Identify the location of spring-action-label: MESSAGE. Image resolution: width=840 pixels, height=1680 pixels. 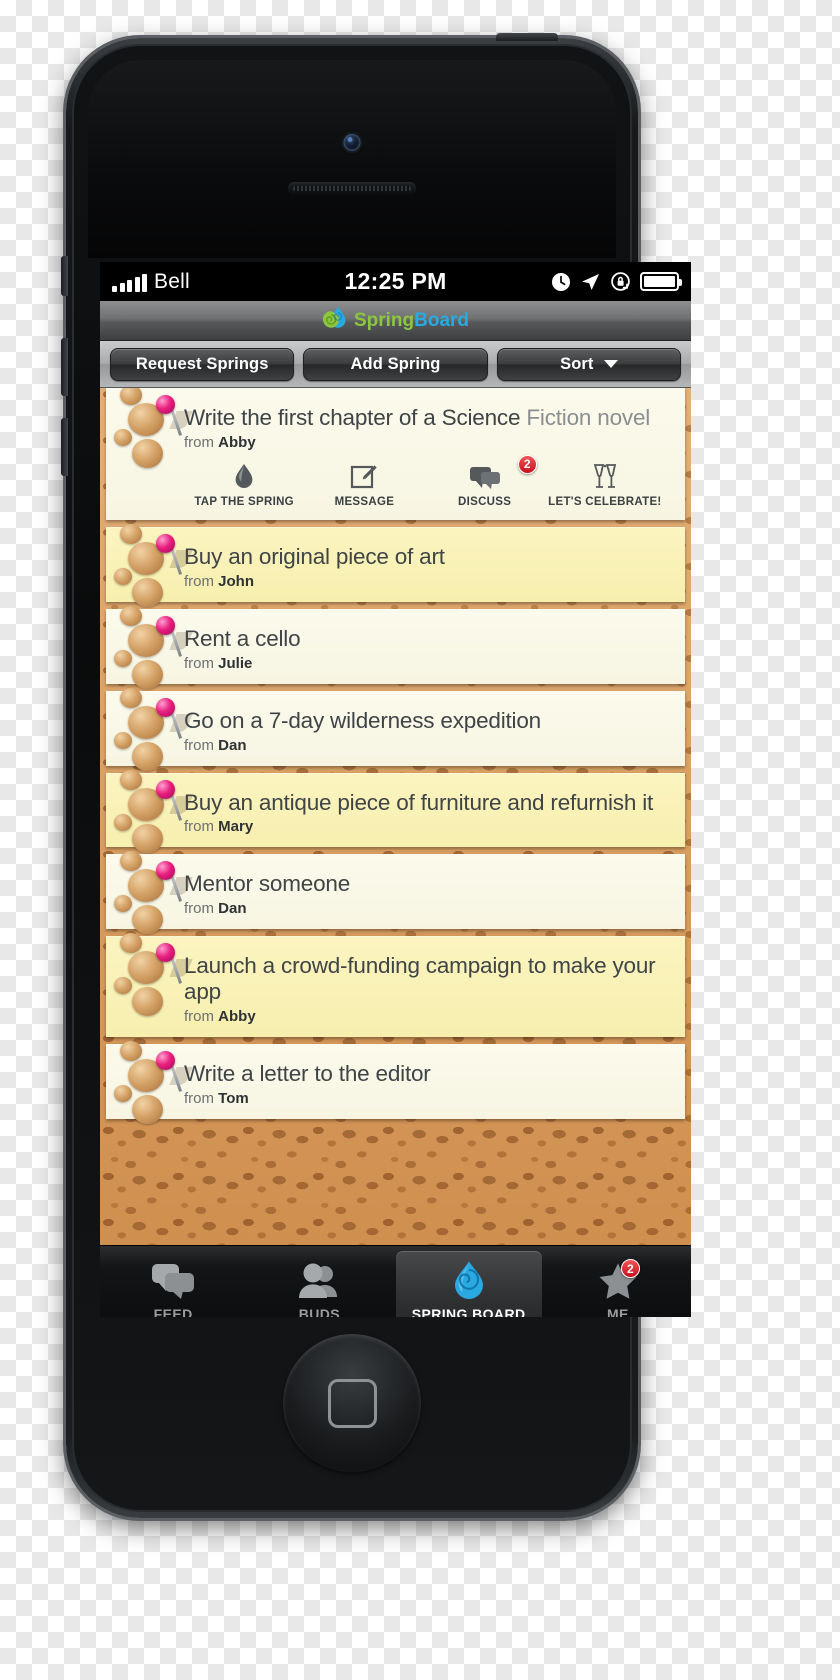
(364, 501).